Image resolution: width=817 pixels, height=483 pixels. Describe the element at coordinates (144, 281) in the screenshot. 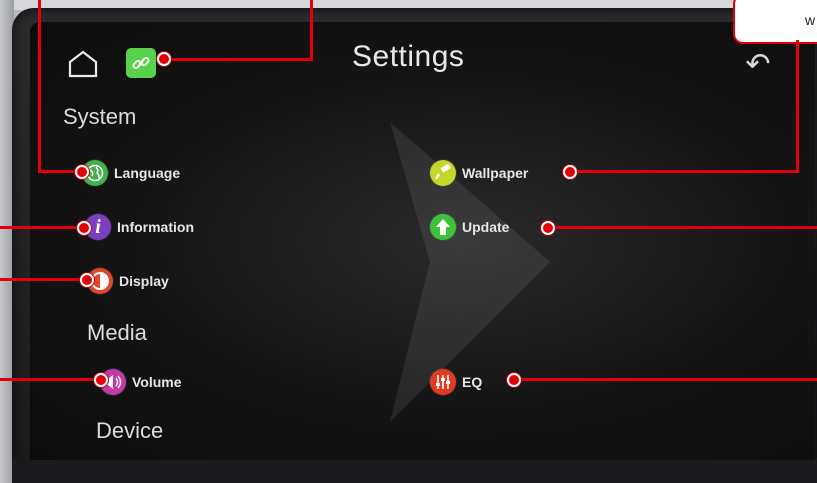

I see `menu-item-label: Display` at that location.